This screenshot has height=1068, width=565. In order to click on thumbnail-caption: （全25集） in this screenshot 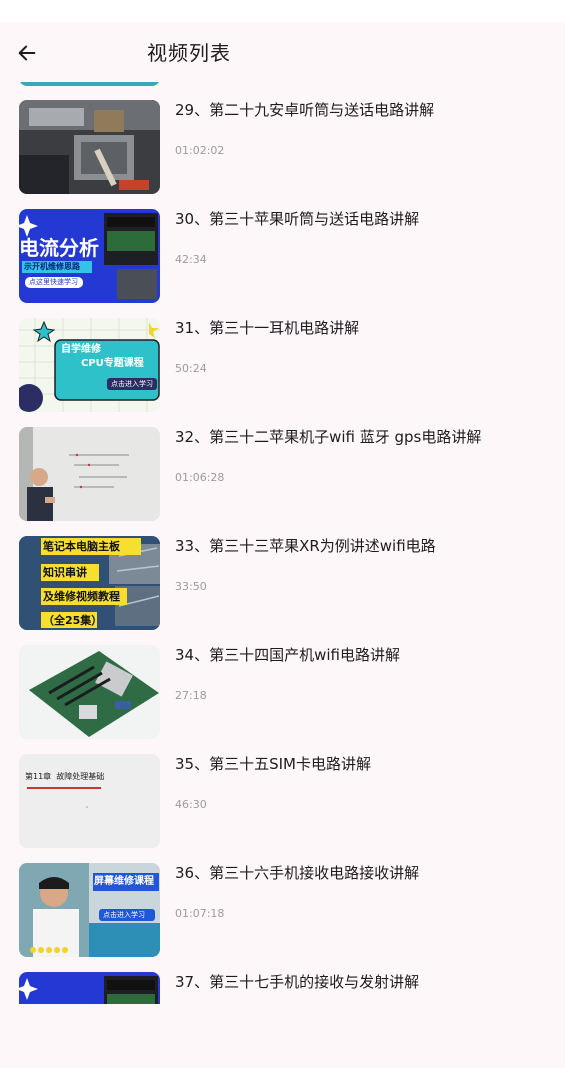, I will do `click(73, 620)`.